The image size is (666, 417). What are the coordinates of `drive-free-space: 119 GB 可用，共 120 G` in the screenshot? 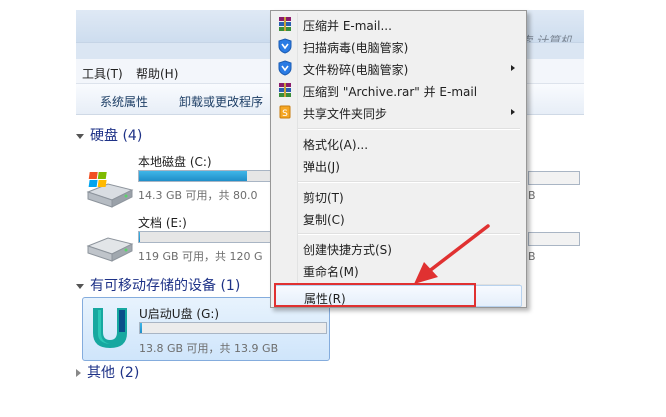 It's located at (200, 256).